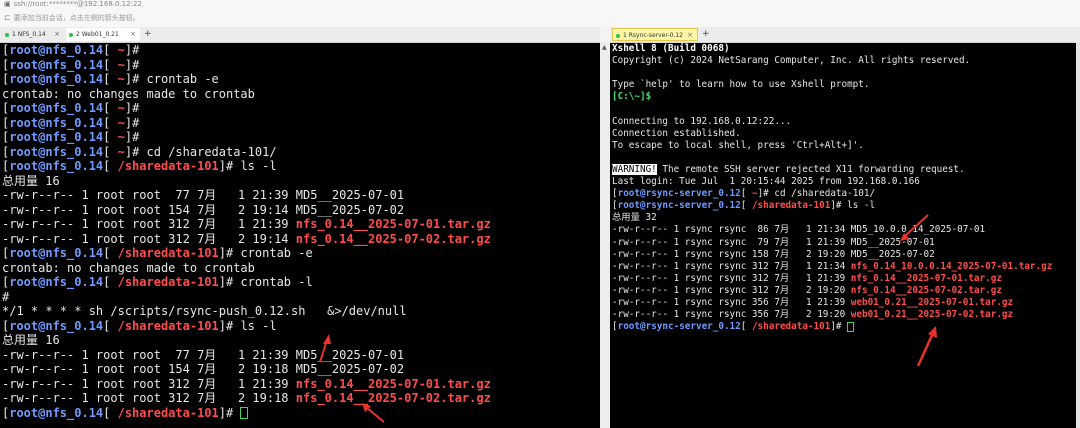  What do you see at coordinates (843, 134) in the screenshot?
I see `terminal-line: Connection established.` at bounding box center [843, 134].